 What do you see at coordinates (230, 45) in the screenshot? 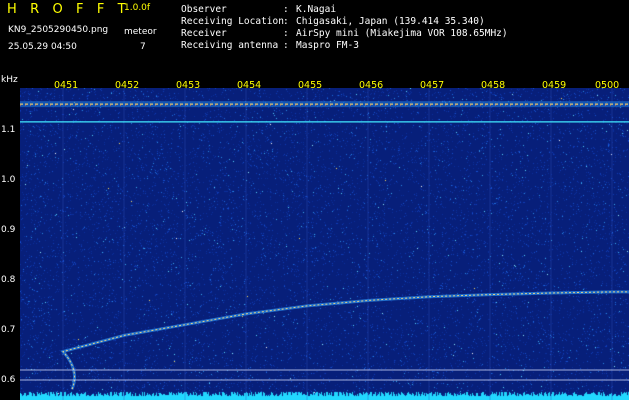
I see `info-key-antenna: Receiving antenna` at bounding box center [230, 45].